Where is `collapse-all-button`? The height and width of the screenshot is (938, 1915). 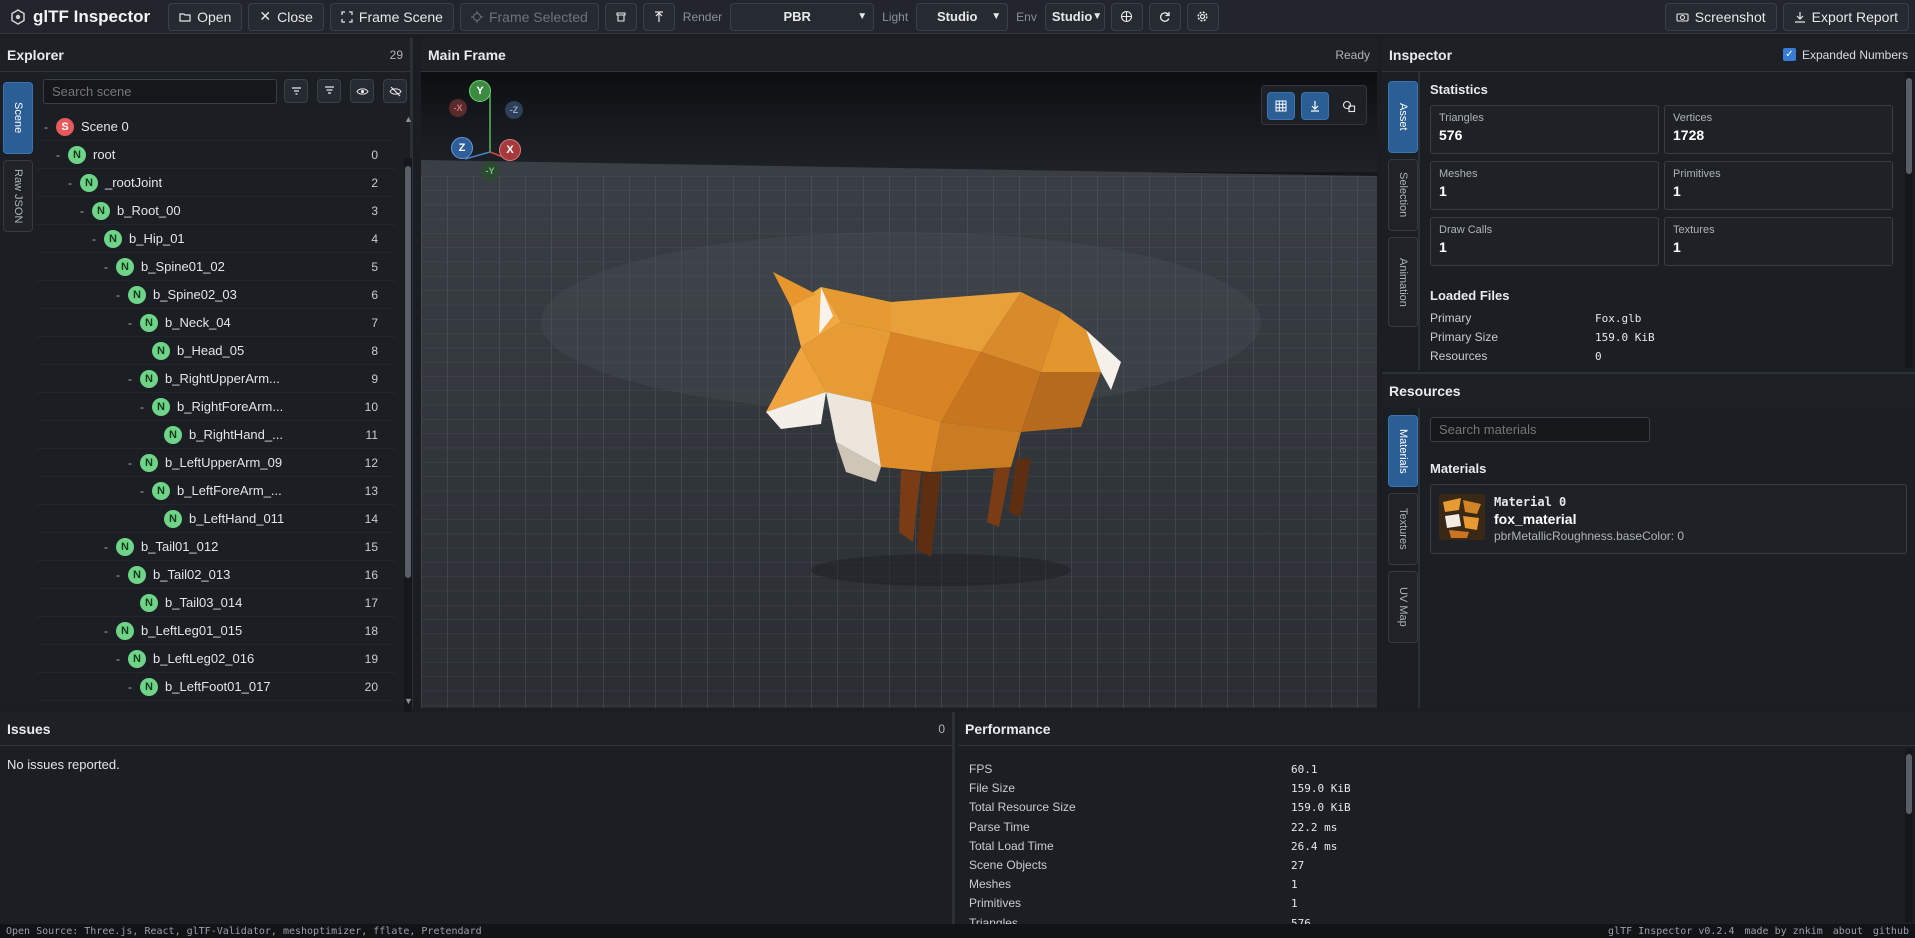 collapse-all-button is located at coordinates (296, 91).